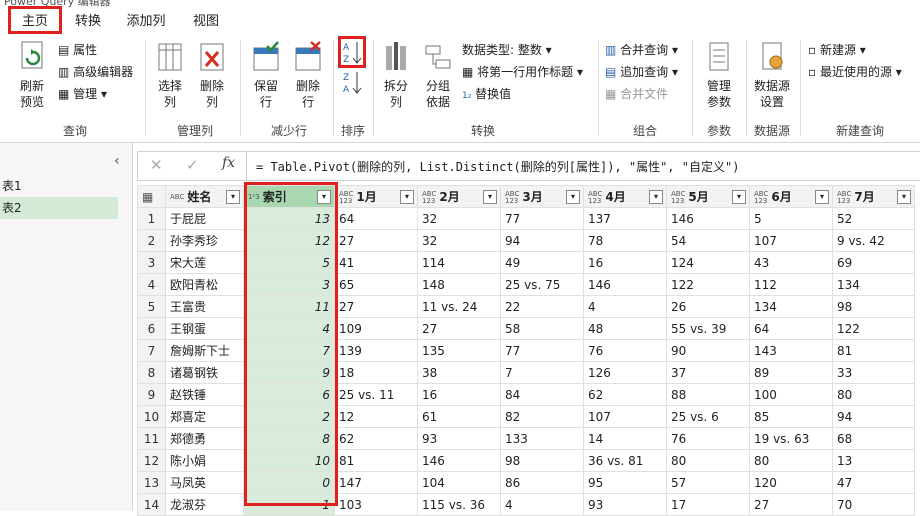 Image resolution: width=920 pixels, height=516 pixels. I want to click on split-column-button: 拆分 列, so click(396, 75).